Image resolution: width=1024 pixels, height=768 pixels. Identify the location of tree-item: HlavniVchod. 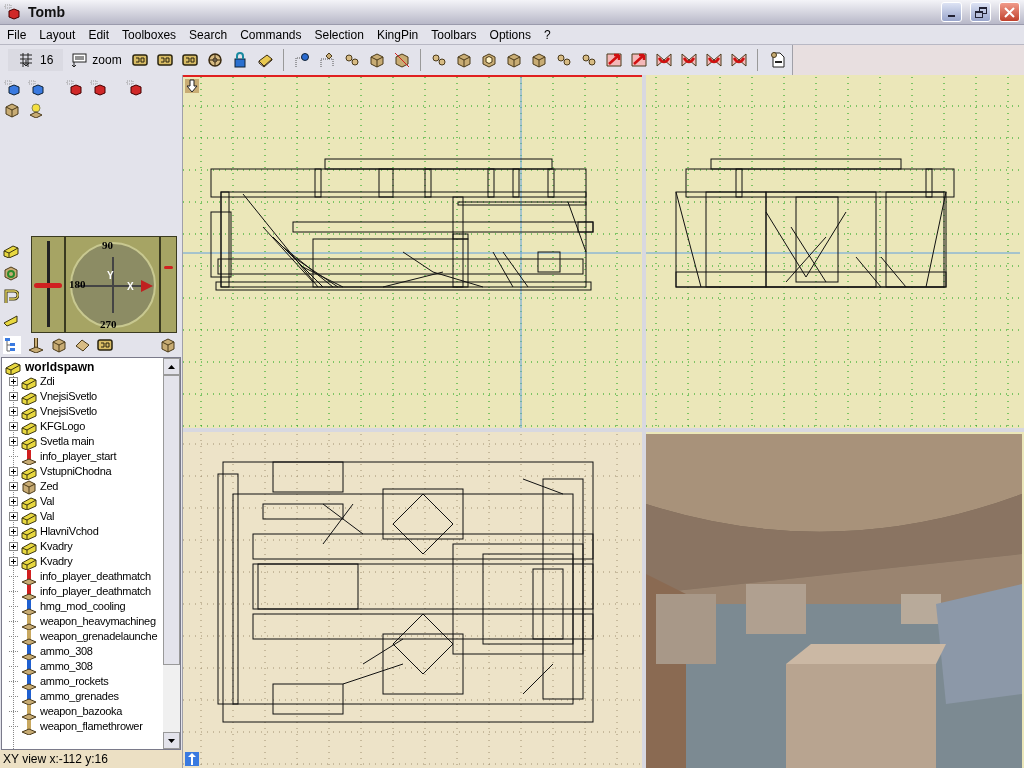
(69, 531).